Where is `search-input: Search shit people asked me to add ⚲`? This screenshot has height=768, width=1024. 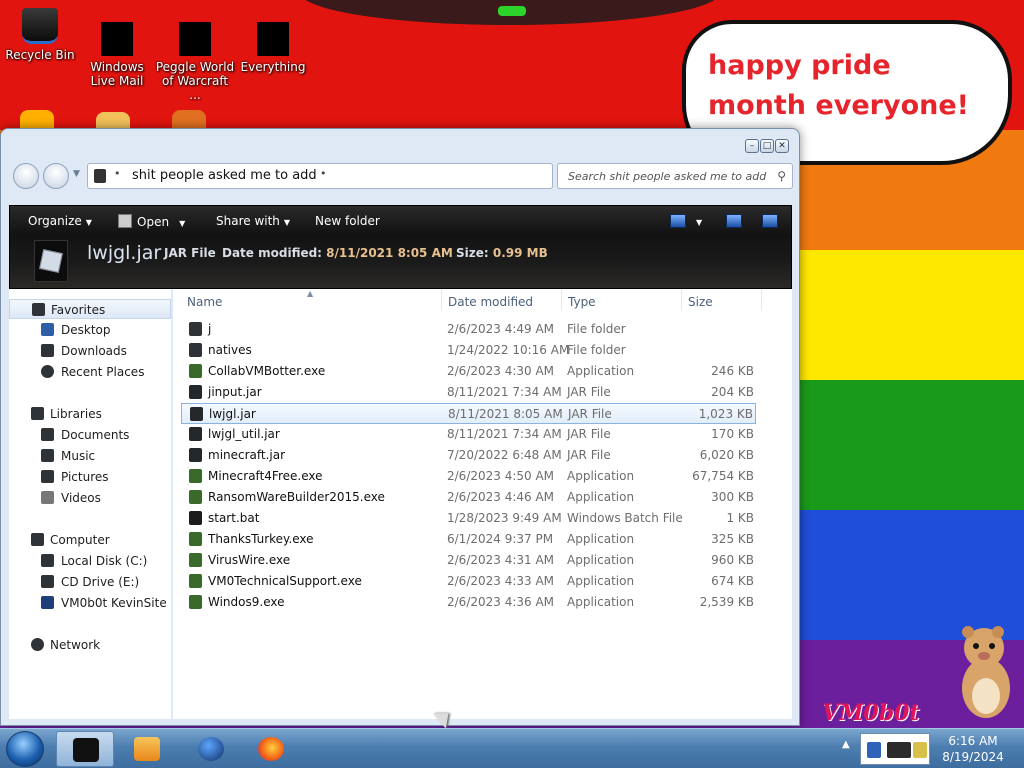
search-input: Search shit people asked me to add ⚲ is located at coordinates (675, 176).